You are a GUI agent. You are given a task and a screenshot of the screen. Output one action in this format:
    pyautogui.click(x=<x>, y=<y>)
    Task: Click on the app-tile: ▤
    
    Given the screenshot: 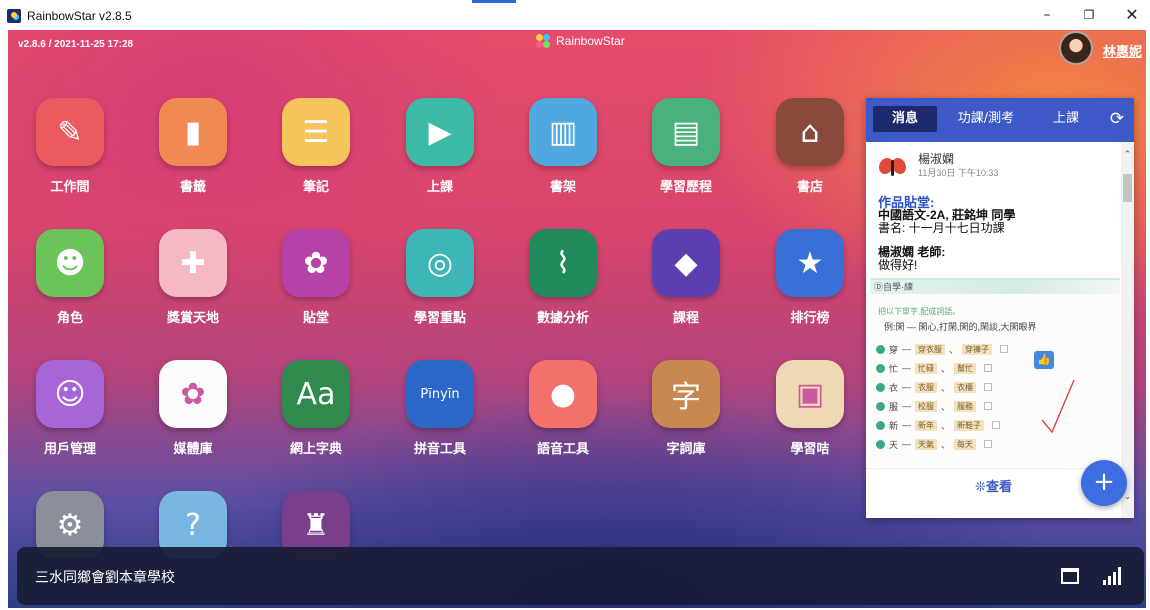 What is the action you would take?
    pyautogui.click(x=686, y=132)
    